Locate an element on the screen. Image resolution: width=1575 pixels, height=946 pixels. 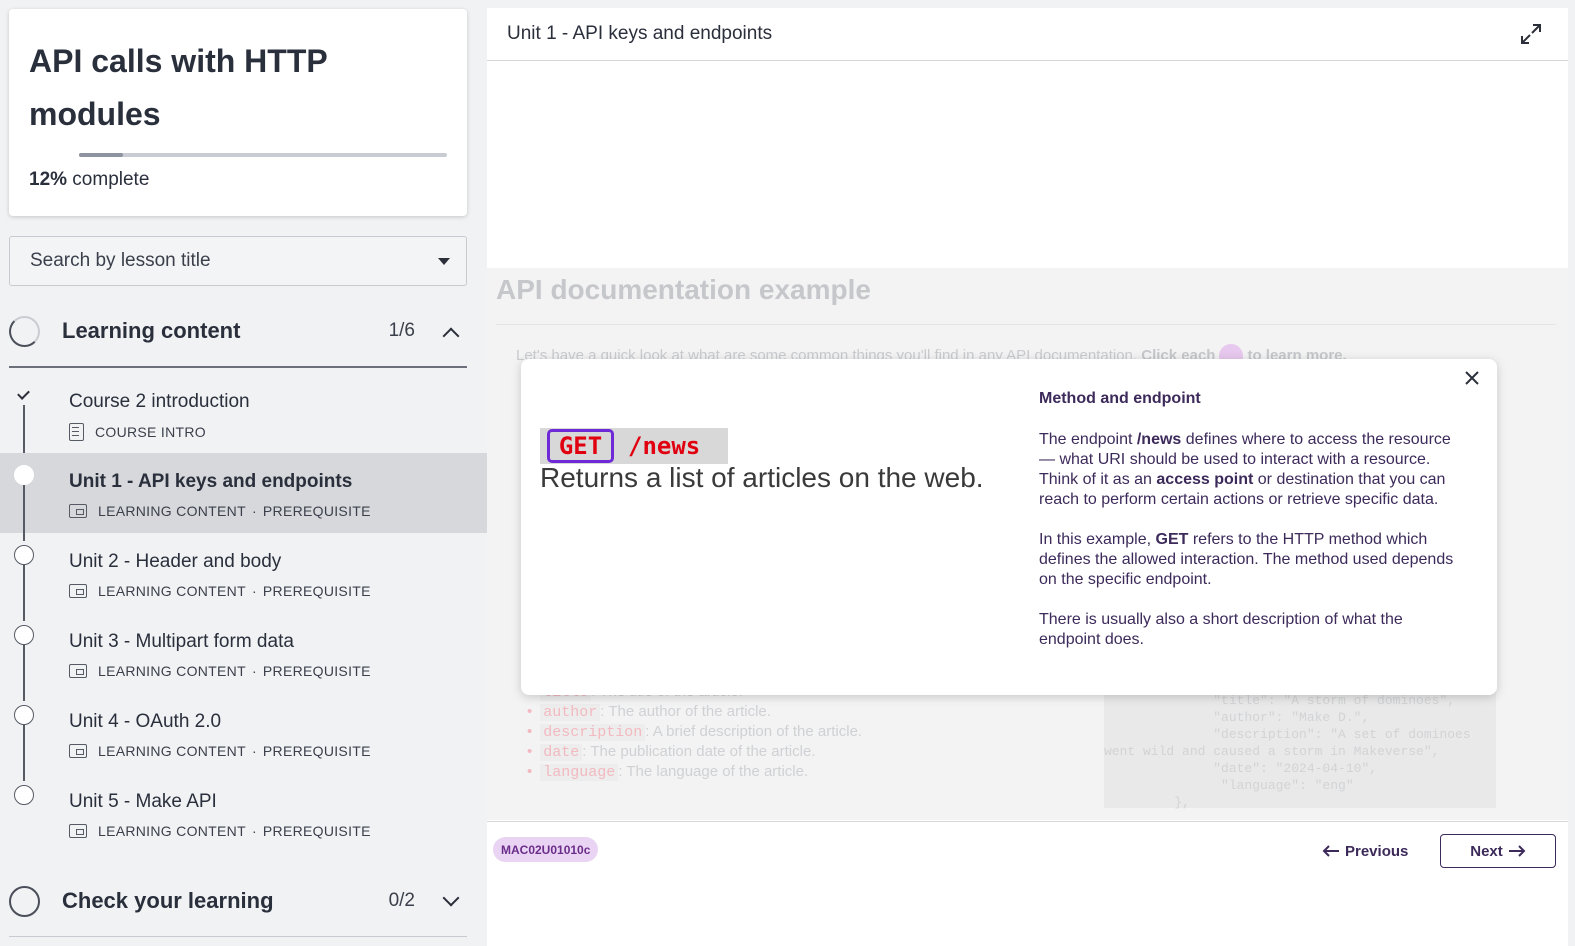
content-header: Unit 1 - API keys and endpoints is located at coordinates (1027, 34).